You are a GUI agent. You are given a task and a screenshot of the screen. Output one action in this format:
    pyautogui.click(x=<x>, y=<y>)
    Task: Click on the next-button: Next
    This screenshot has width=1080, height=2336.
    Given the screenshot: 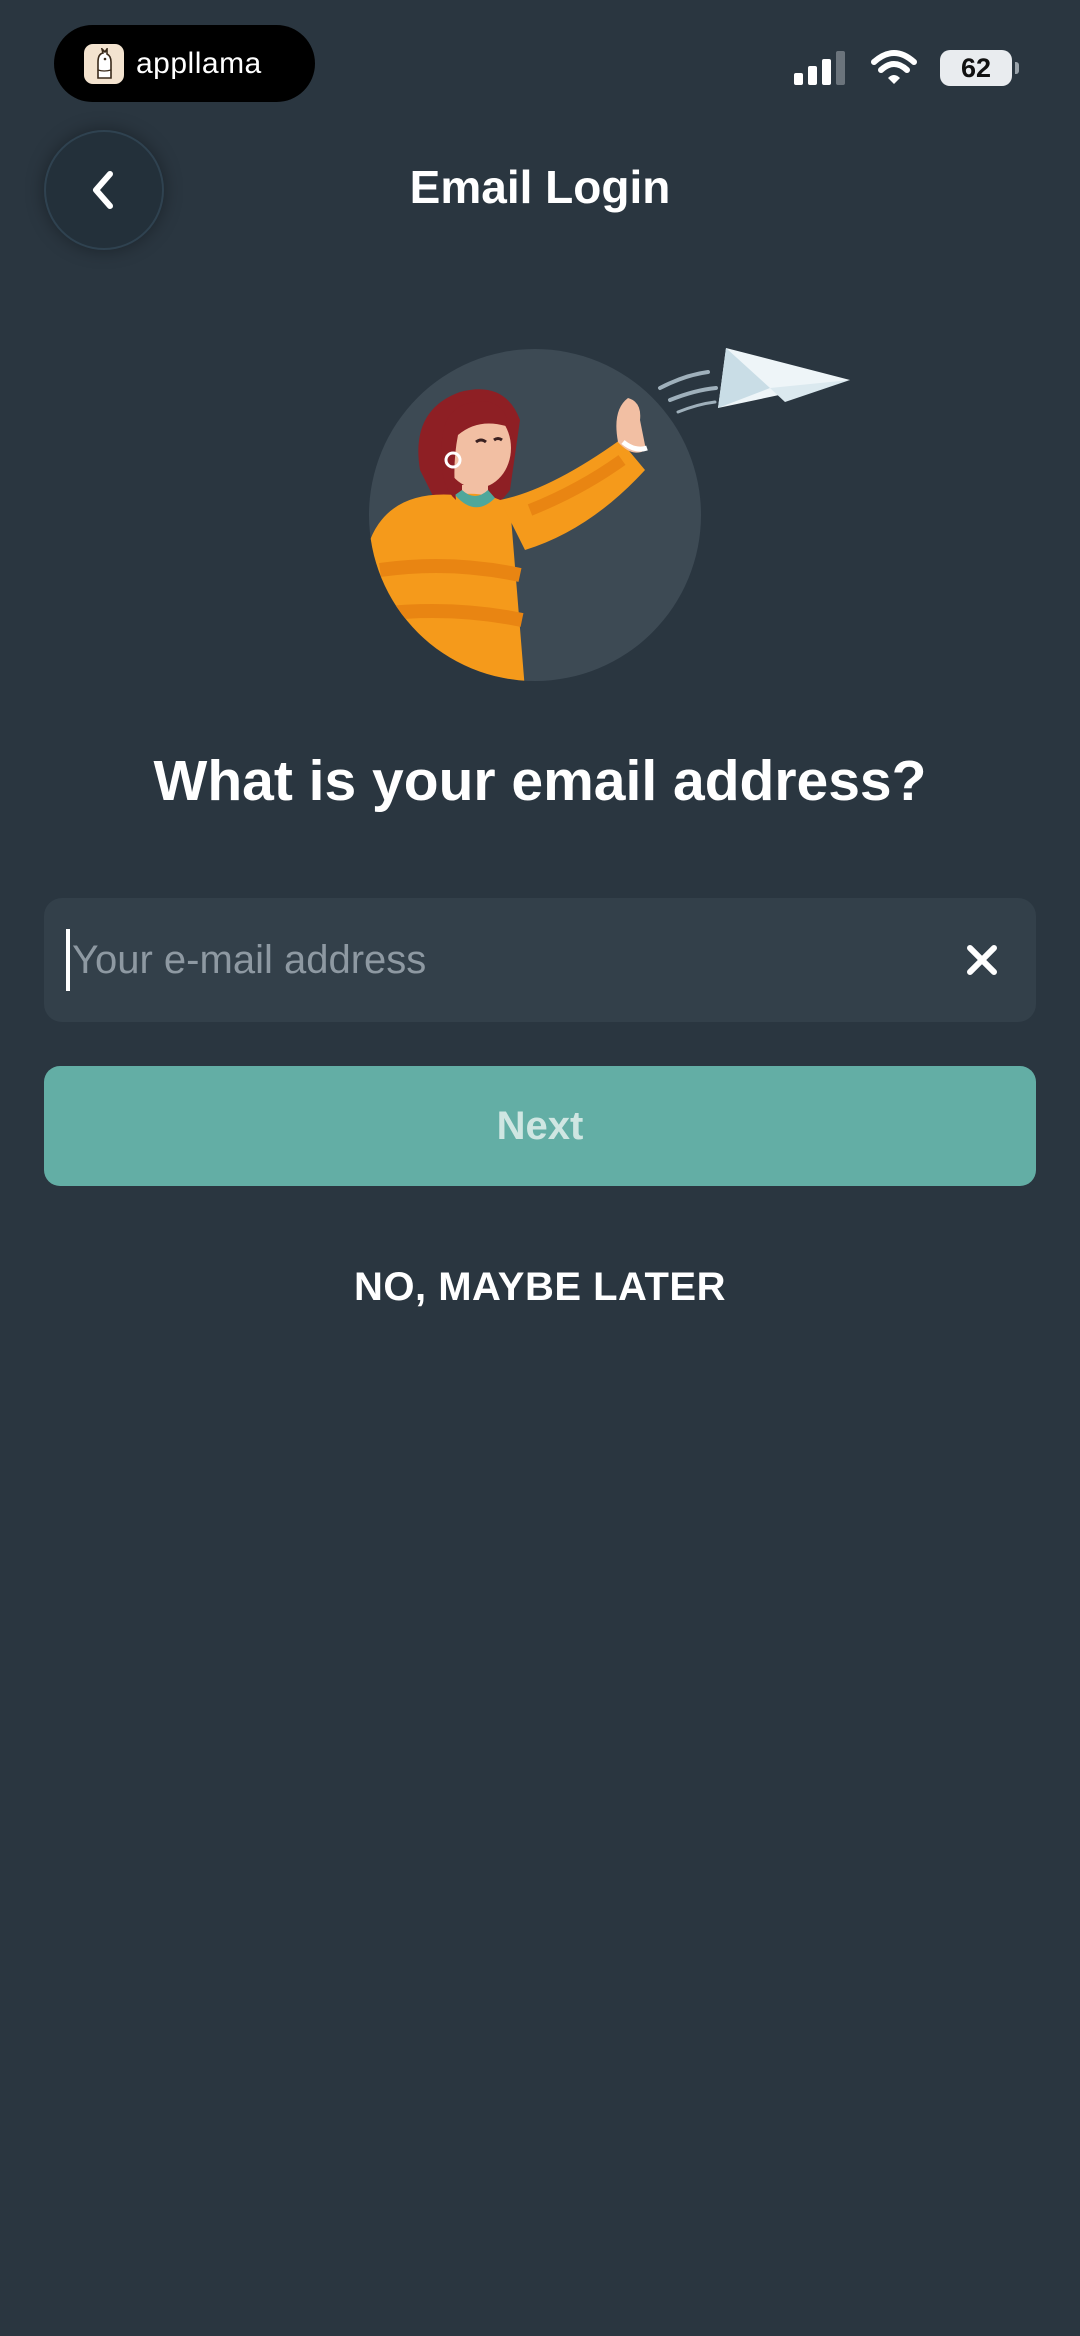 What is the action you would take?
    pyautogui.click(x=540, y=1126)
    